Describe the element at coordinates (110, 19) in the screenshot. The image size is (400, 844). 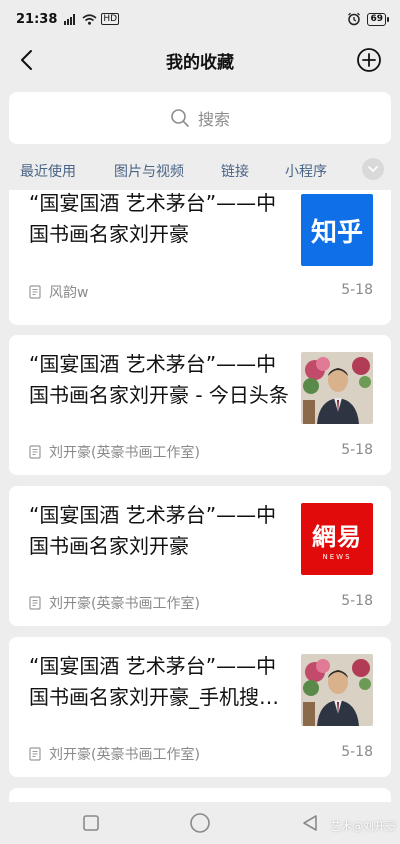
I see `hd-indicator: HD` at that location.